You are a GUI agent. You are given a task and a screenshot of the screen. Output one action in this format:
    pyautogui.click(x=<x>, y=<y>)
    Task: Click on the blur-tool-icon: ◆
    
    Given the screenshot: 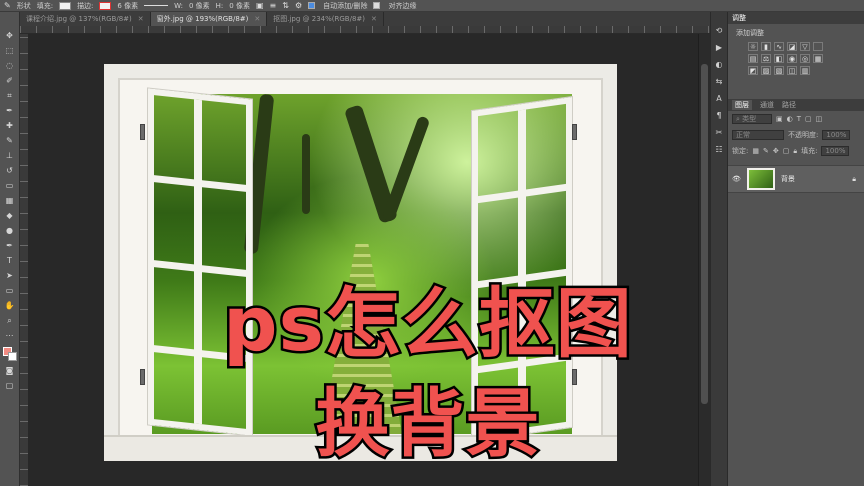 What is the action you would take?
    pyautogui.click(x=10, y=215)
    